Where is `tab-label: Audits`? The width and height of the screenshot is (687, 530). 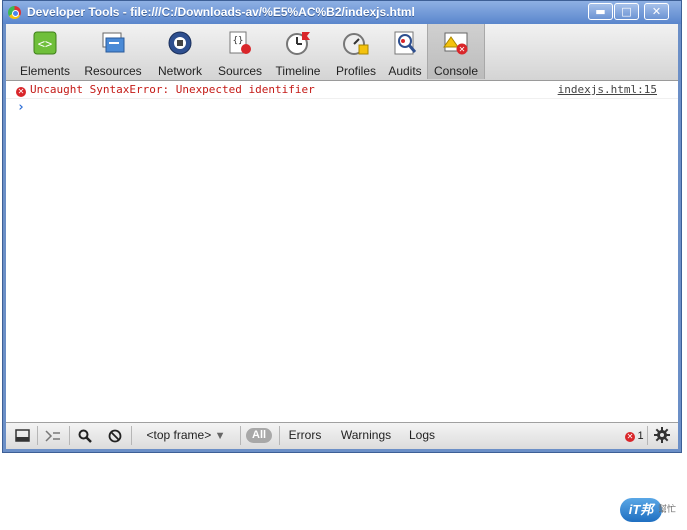 tab-label: Audits is located at coordinates (405, 71).